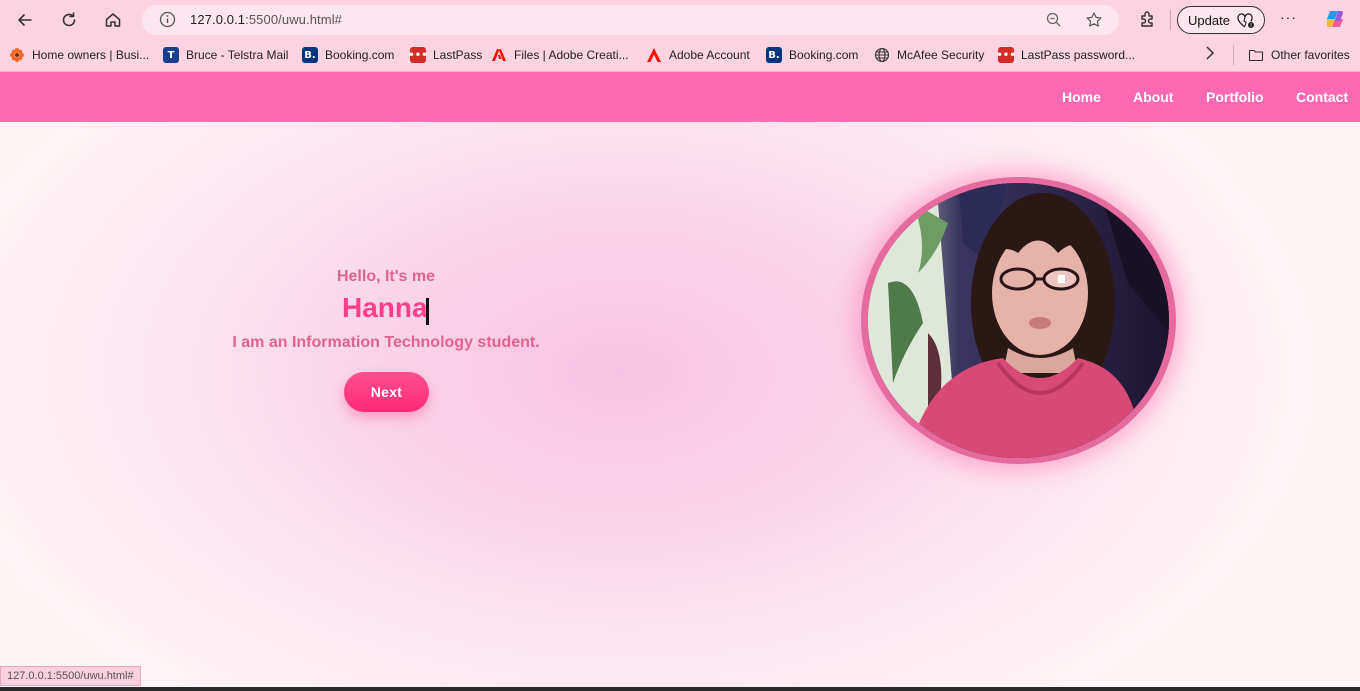  Describe the element at coordinates (386, 276) in the screenshot. I see `hero-greeting: Hello, It's me` at that location.